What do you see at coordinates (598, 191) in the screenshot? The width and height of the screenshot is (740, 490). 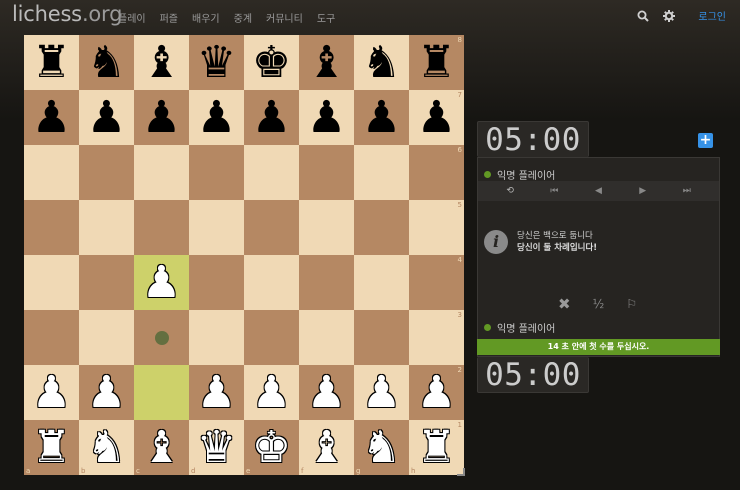 I see `prev-move-icon: ◀` at bounding box center [598, 191].